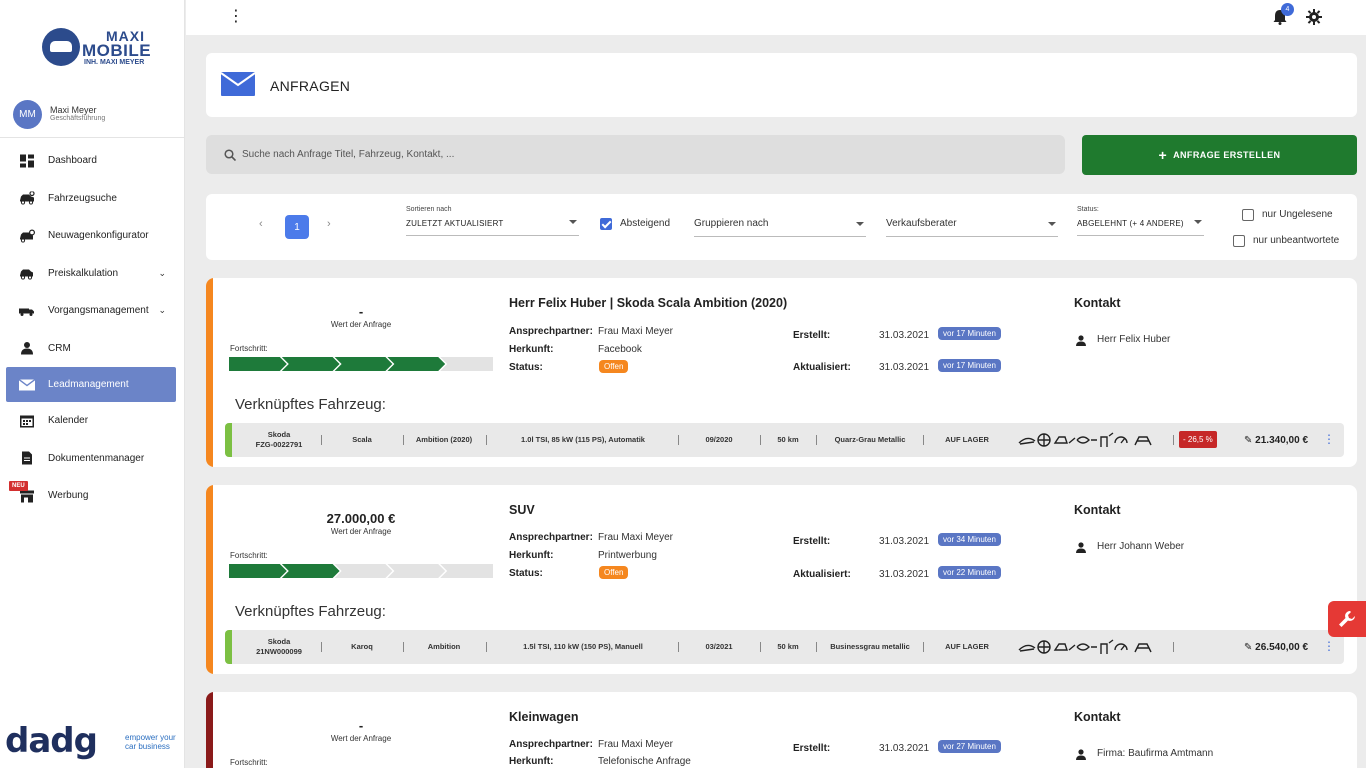 The image size is (1366, 768). What do you see at coordinates (573, 222) in the screenshot?
I see `dropdown-arrow-icon` at bounding box center [573, 222].